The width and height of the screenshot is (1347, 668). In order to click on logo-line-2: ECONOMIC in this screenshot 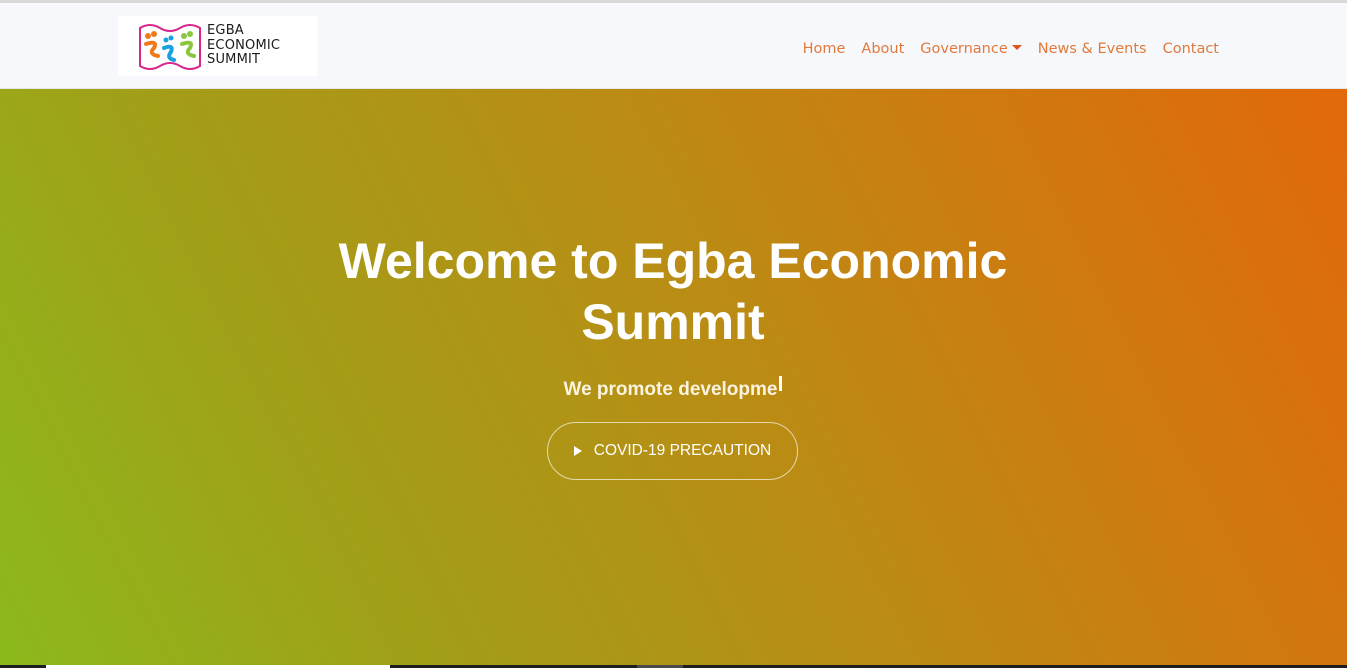, I will do `click(244, 45)`.